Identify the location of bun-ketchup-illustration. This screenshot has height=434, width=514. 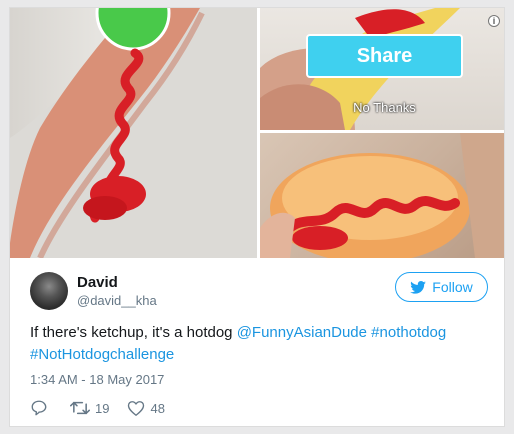
(382, 195).